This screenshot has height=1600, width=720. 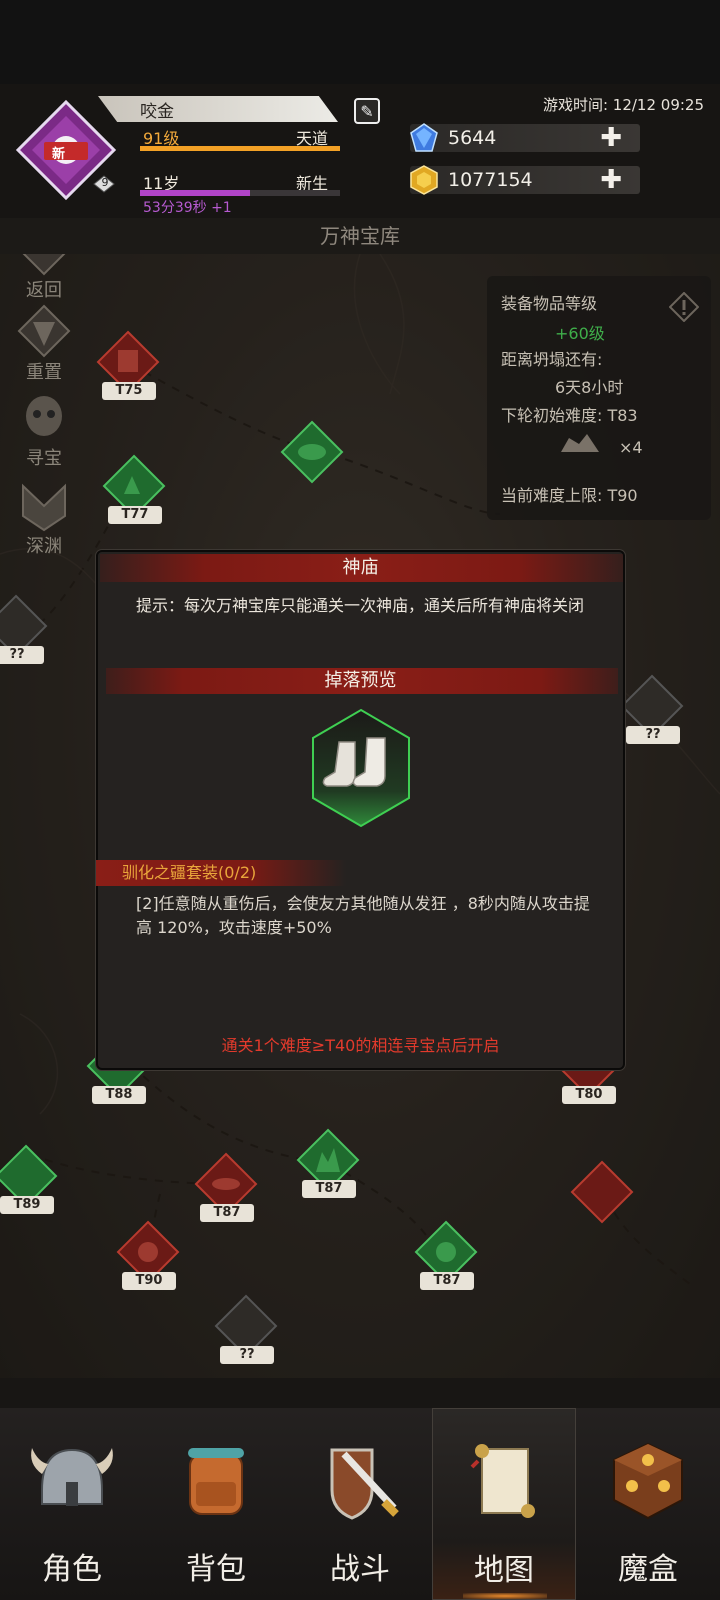 What do you see at coordinates (611, 180) in the screenshot?
I see `add-gold-button: ✚` at bounding box center [611, 180].